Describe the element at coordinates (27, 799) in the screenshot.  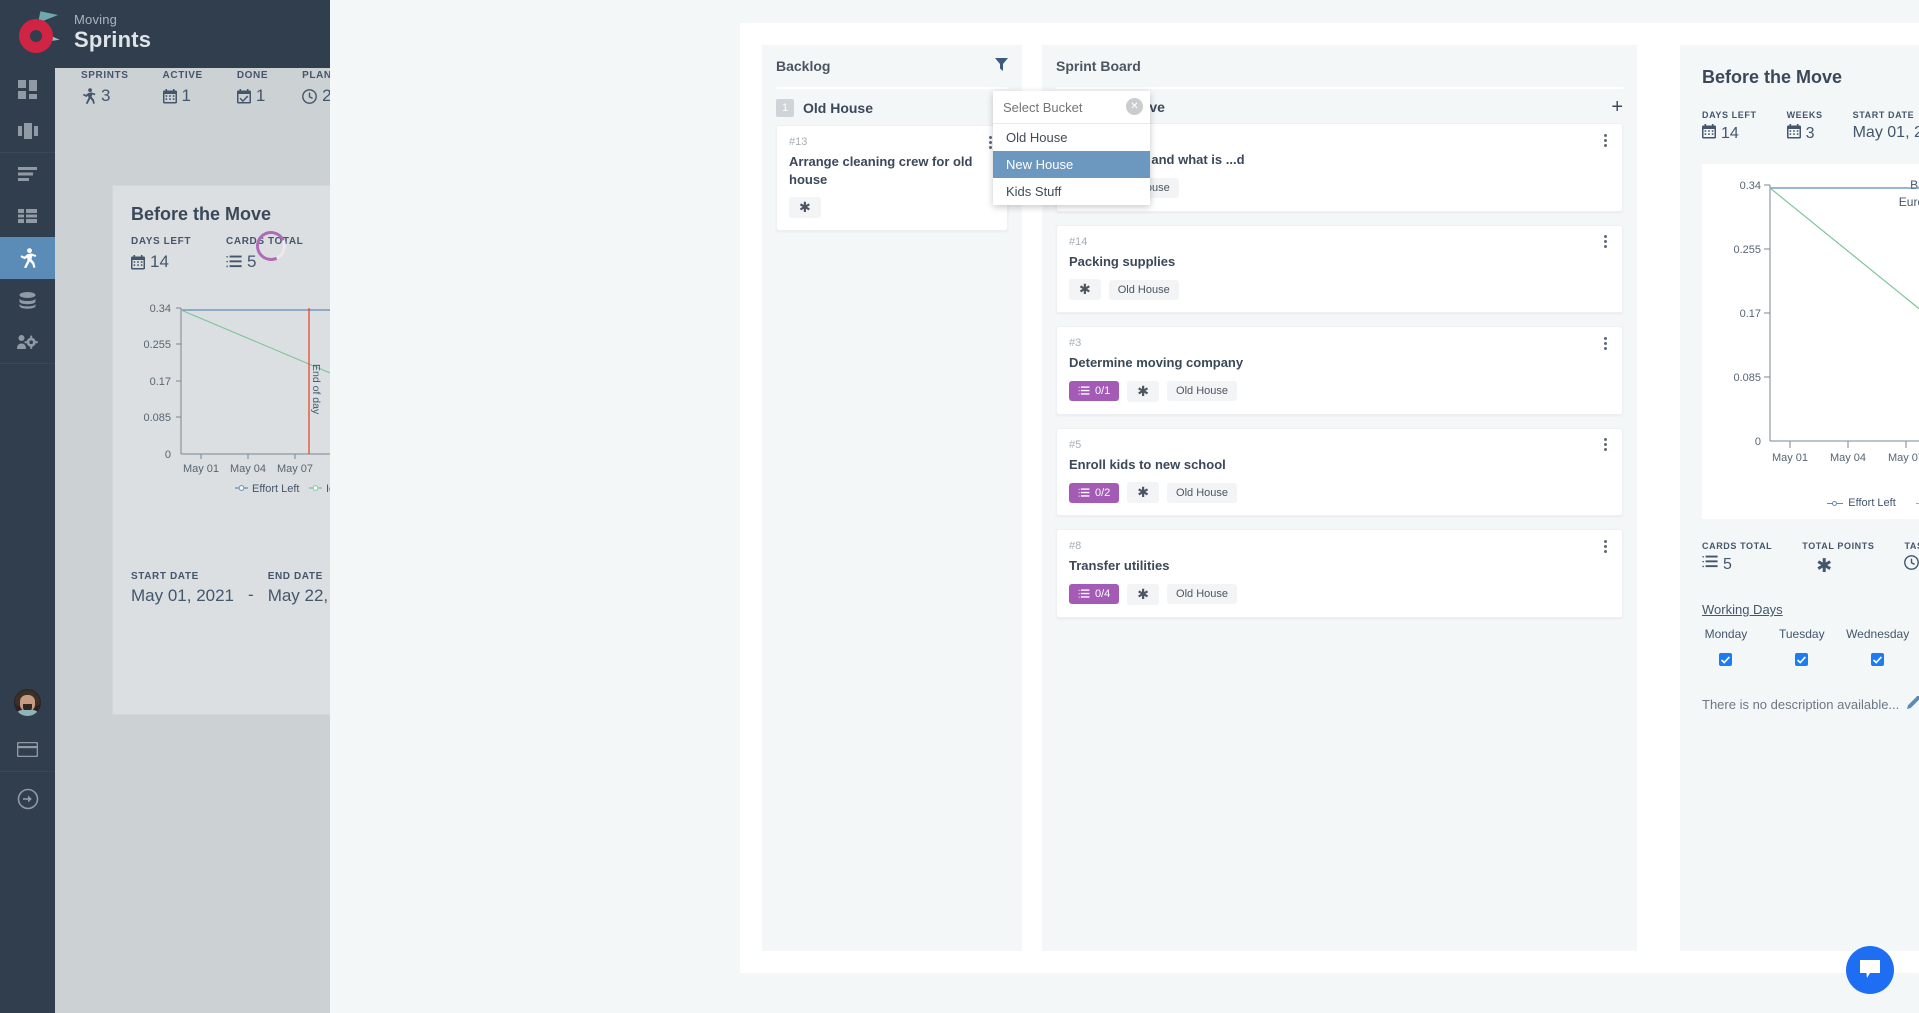
I see `sidebar-item-logout` at that location.